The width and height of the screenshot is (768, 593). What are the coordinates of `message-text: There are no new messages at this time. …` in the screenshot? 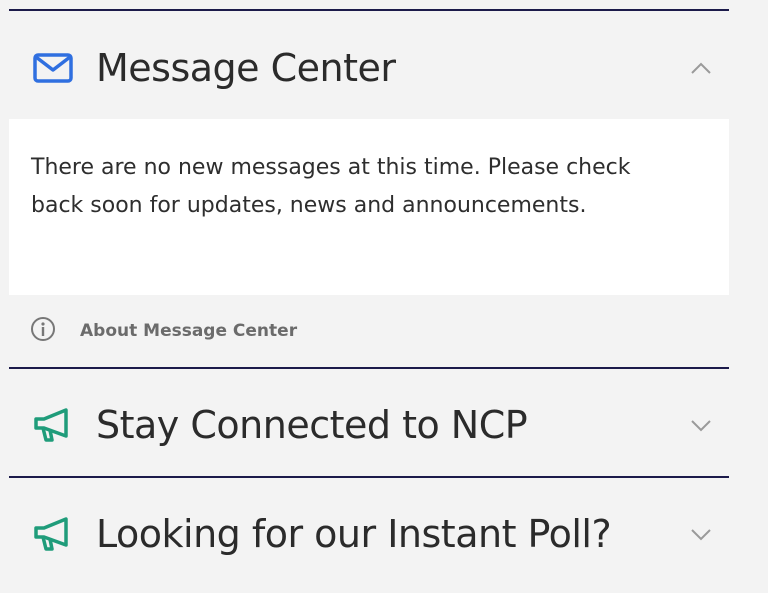 It's located at (331, 186).